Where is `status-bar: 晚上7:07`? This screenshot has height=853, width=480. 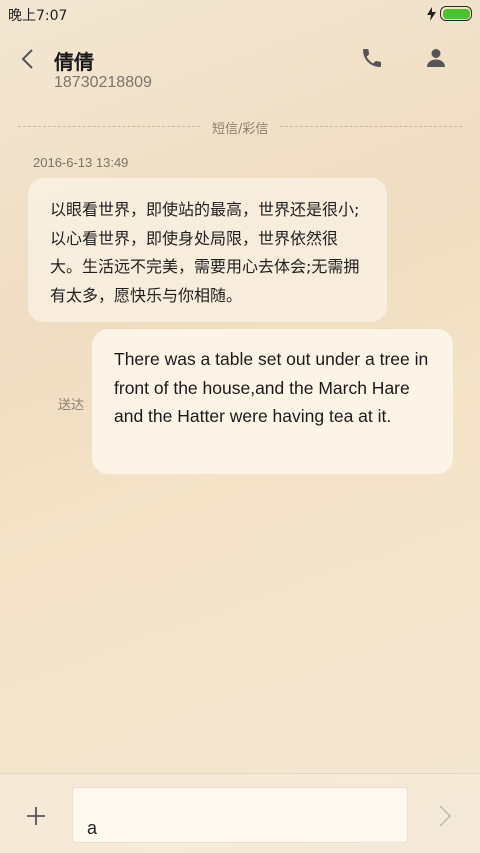
status-bar: 晚上7:07 is located at coordinates (240, 14).